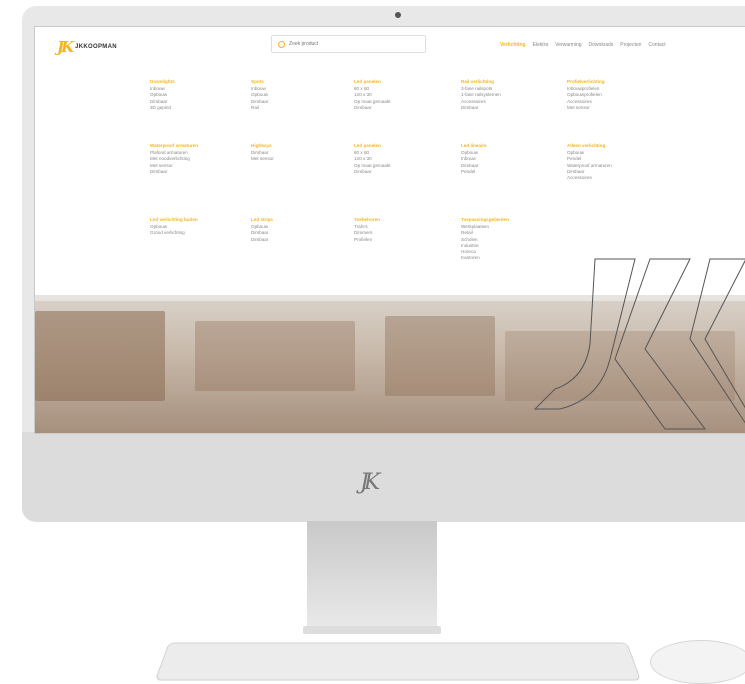 Image resolution: width=745 pixels, height=684 pixels. Describe the element at coordinates (367, 230) in the screenshot. I see `menu-column: Toebehoren Trafo's Dimmers Profielen` at that location.